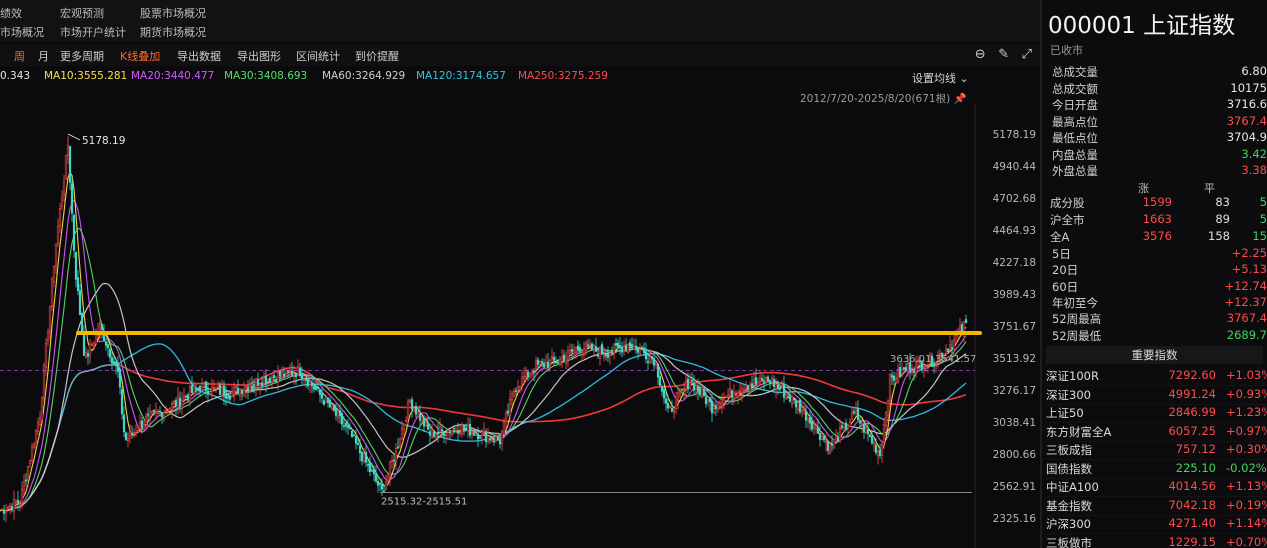  Describe the element at coordinates (1075, 72) in the screenshot. I see `stat-label: 总成交量` at that location.